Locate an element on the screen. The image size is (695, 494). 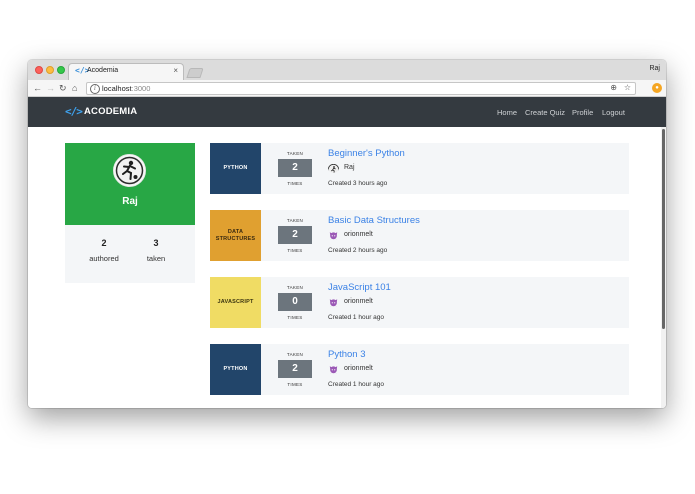
brand-name: ACODEMIA is located at coordinates (110, 111).